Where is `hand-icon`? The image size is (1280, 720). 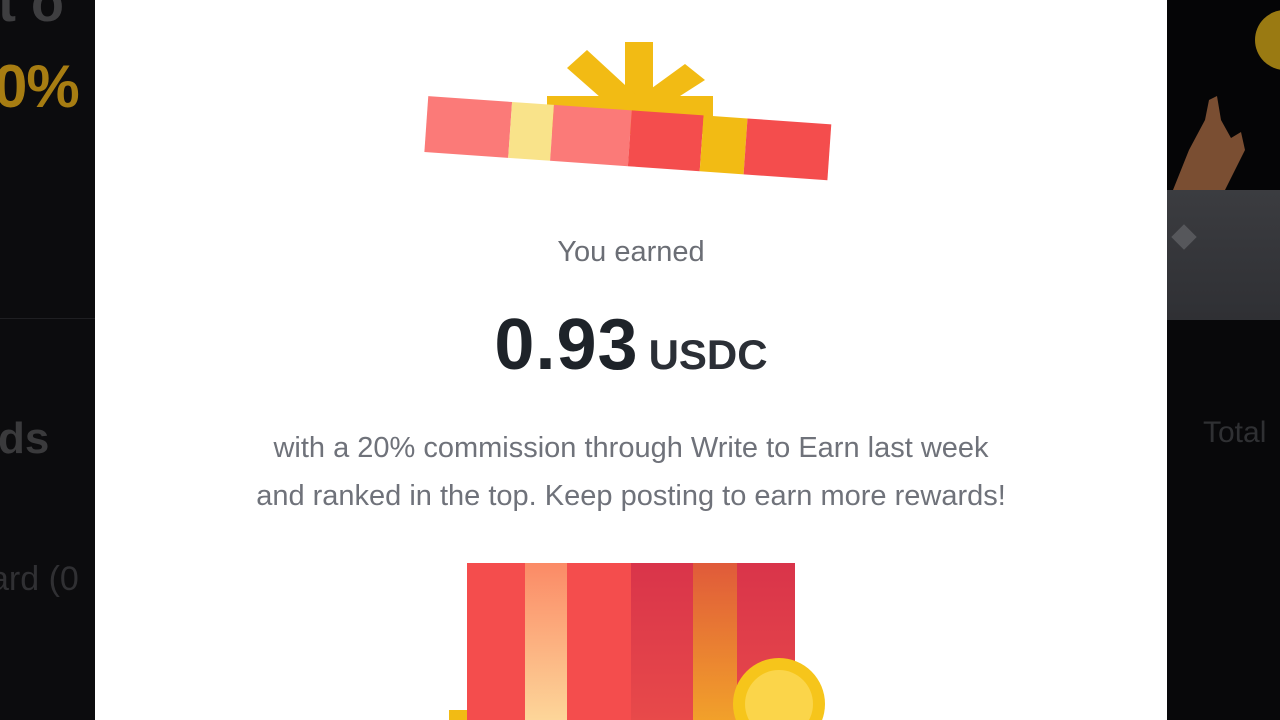 hand-icon is located at coordinates (1226, 100).